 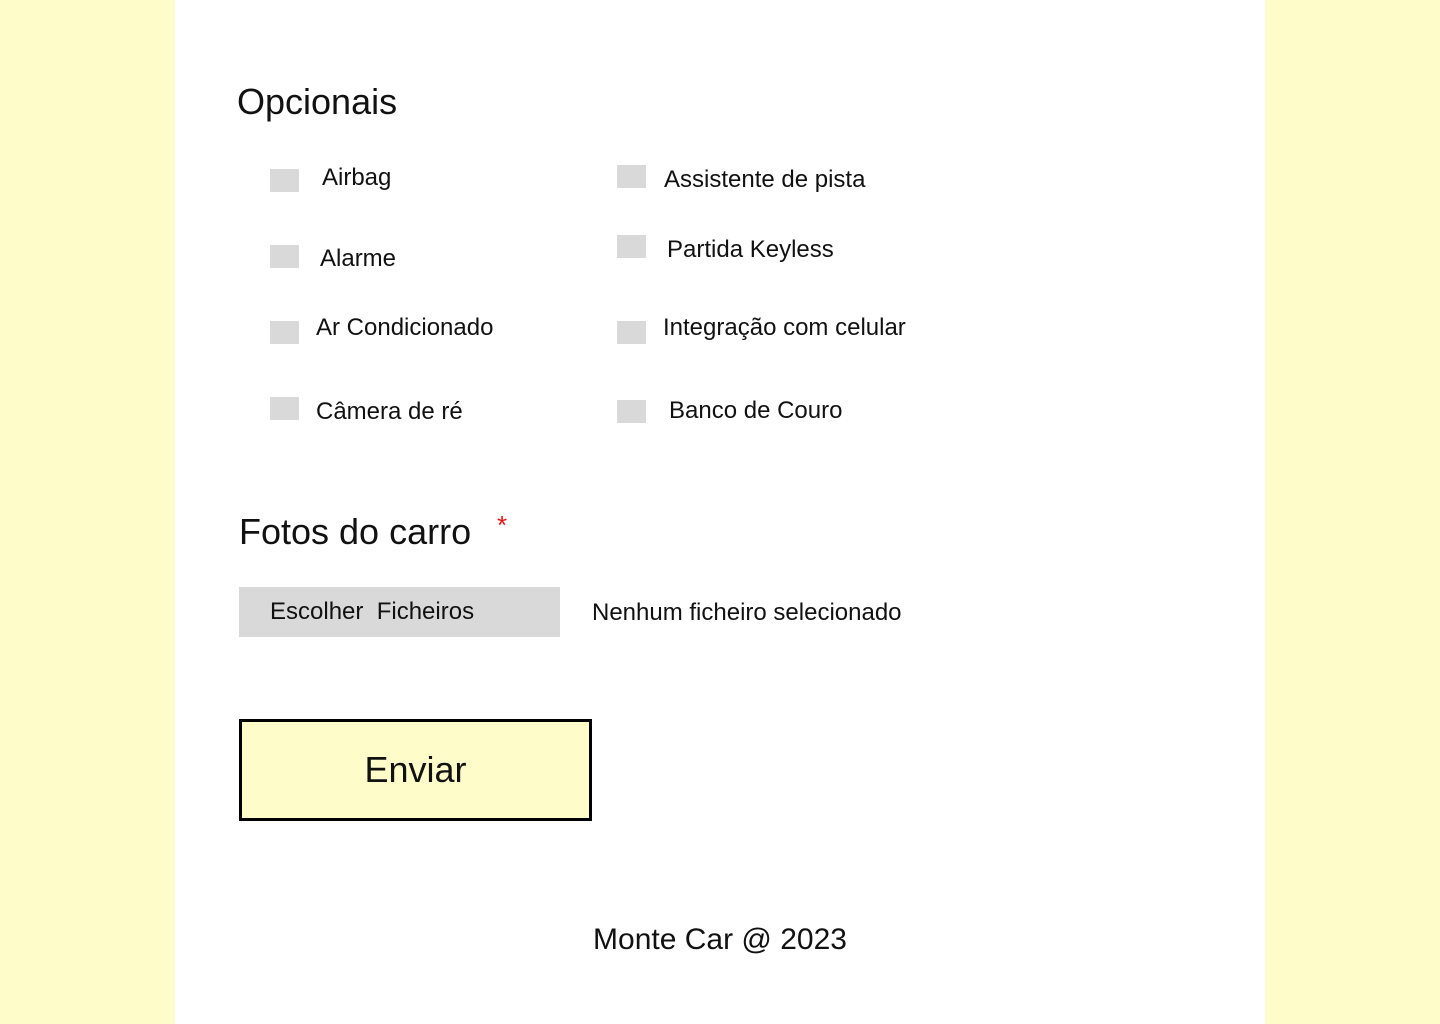 What do you see at coordinates (765, 179) in the screenshot?
I see `option-label-assistente-de-pista: Assistente de pista` at bounding box center [765, 179].